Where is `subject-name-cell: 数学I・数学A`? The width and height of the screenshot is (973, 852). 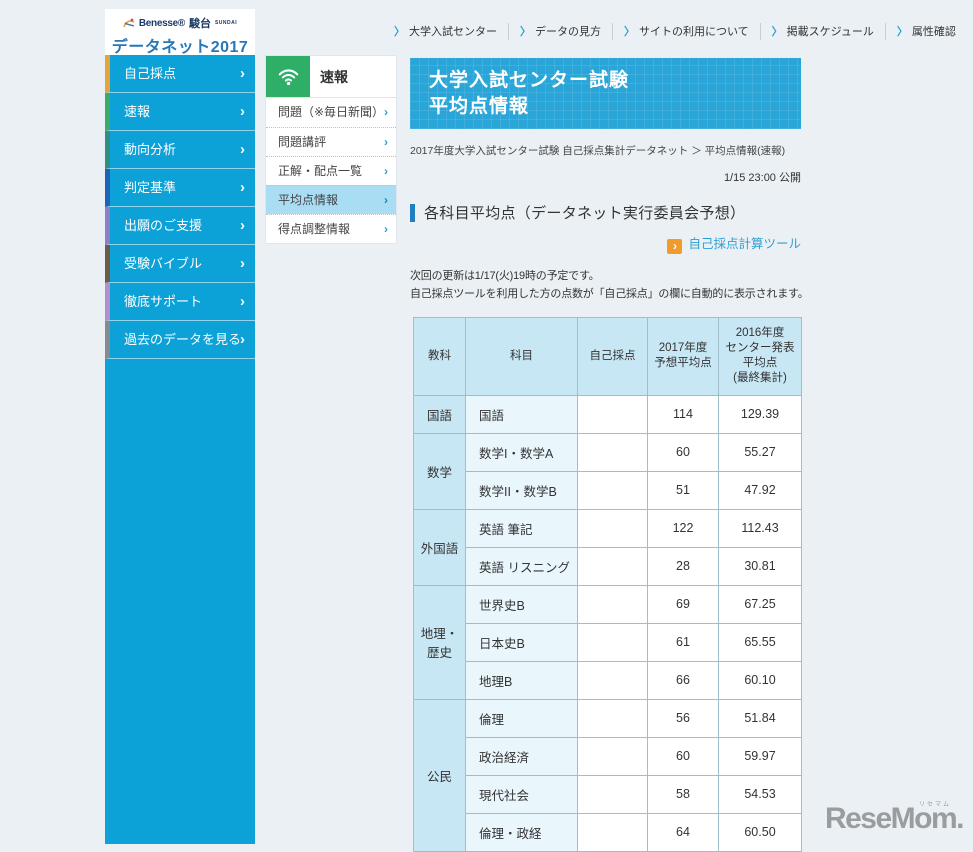 subject-name-cell: 数学I・数学A is located at coordinates (521, 452).